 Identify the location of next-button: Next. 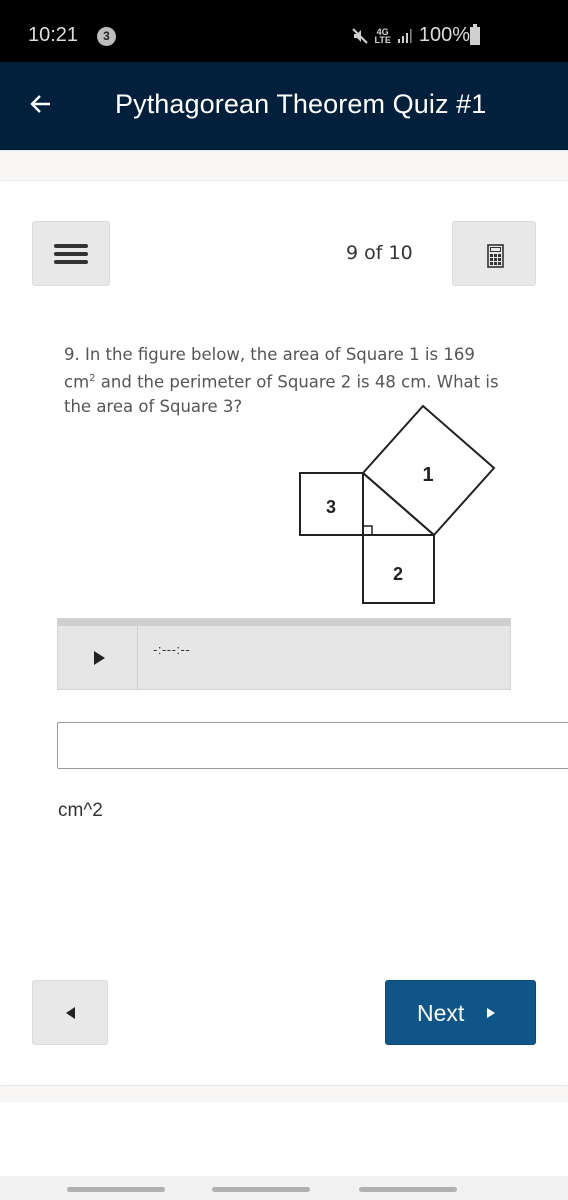
(460, 1012).